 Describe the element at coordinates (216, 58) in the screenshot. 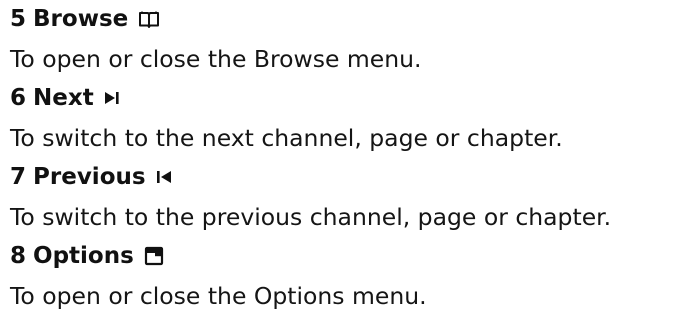

I see `entry-description: To open or close the Browse menu.` at that location.